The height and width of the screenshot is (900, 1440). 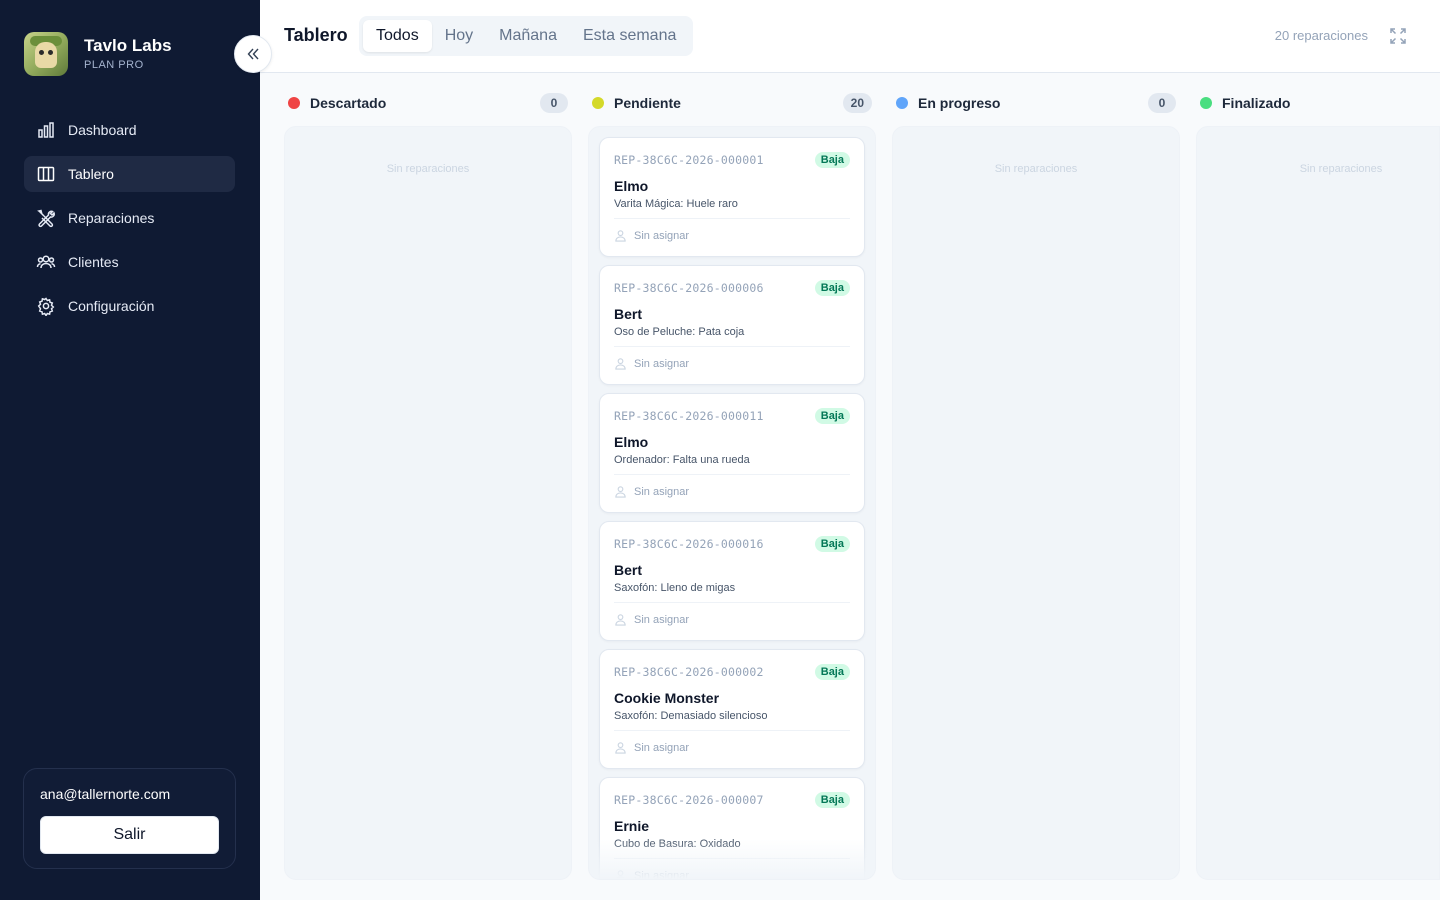 I want to click on account-email: ana@tallernorte.com, so click(x=105, y=794).